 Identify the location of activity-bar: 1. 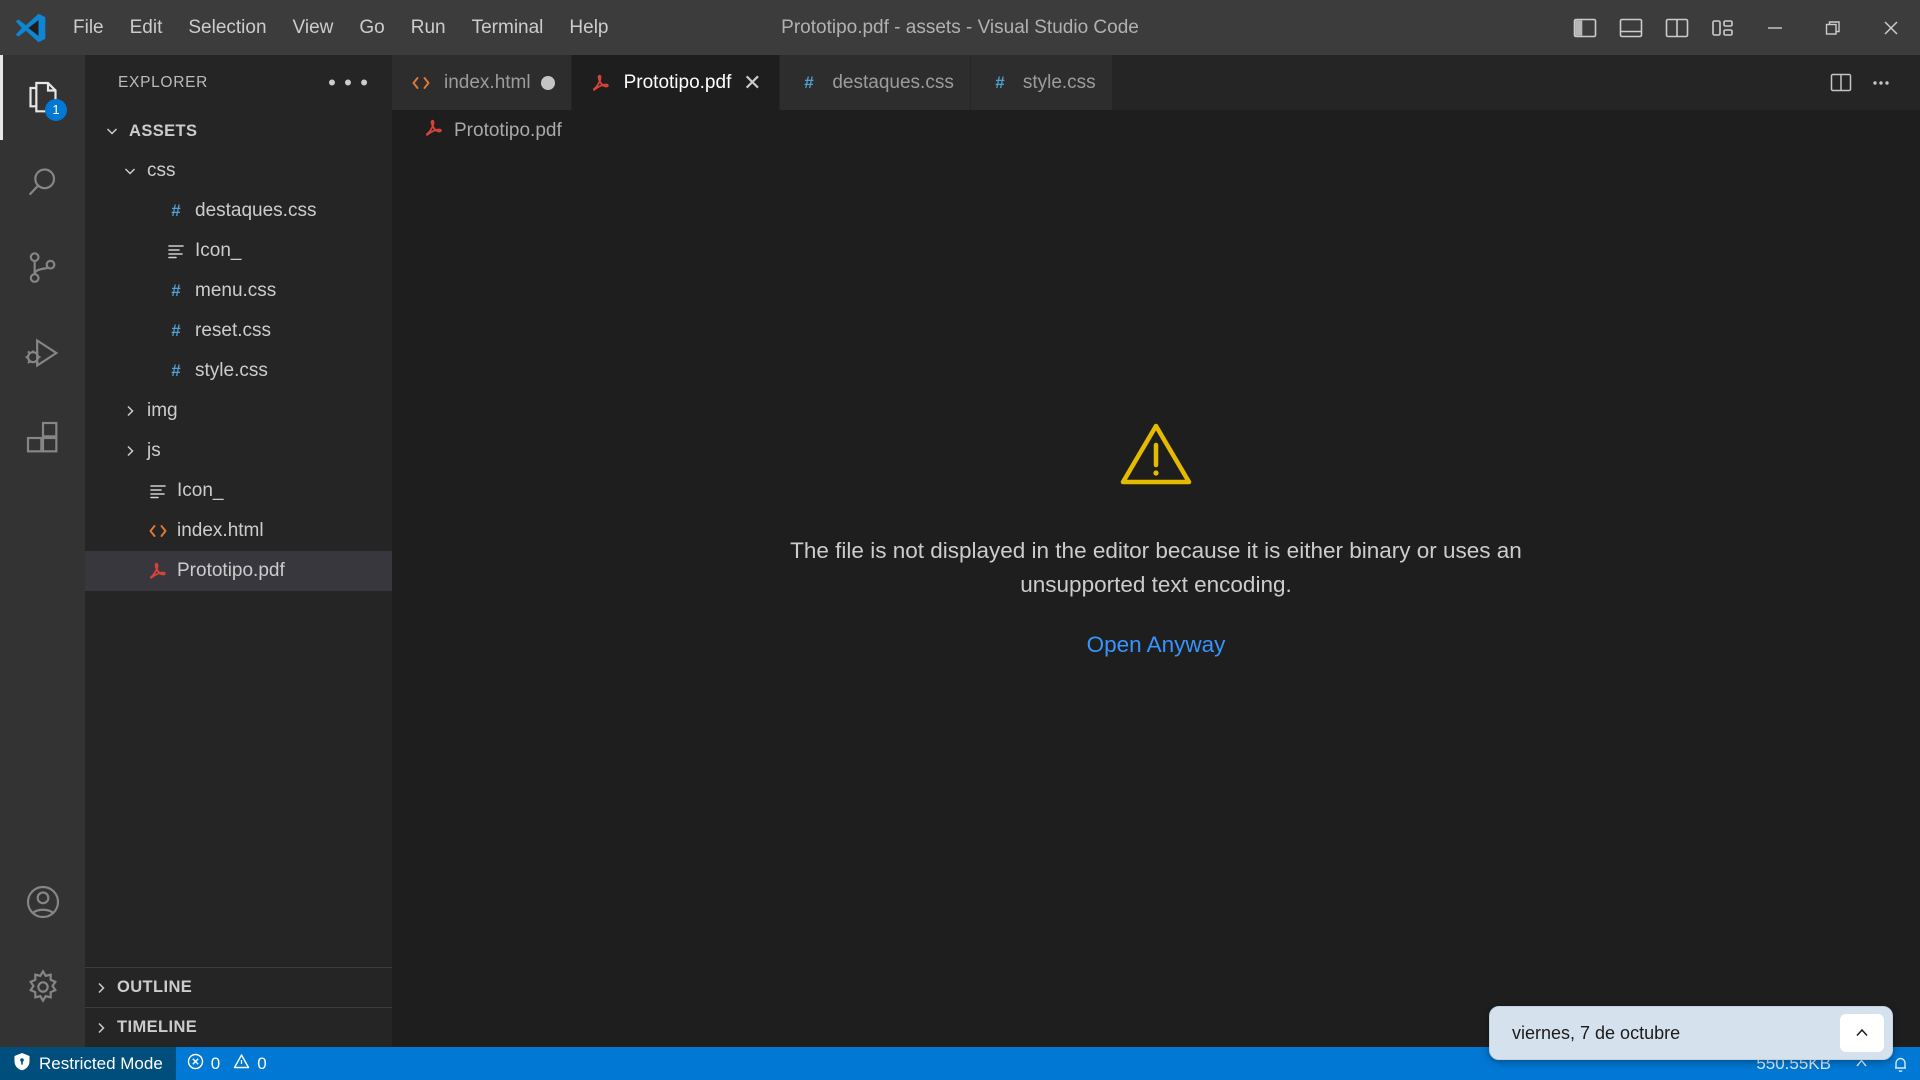
(42, 551).